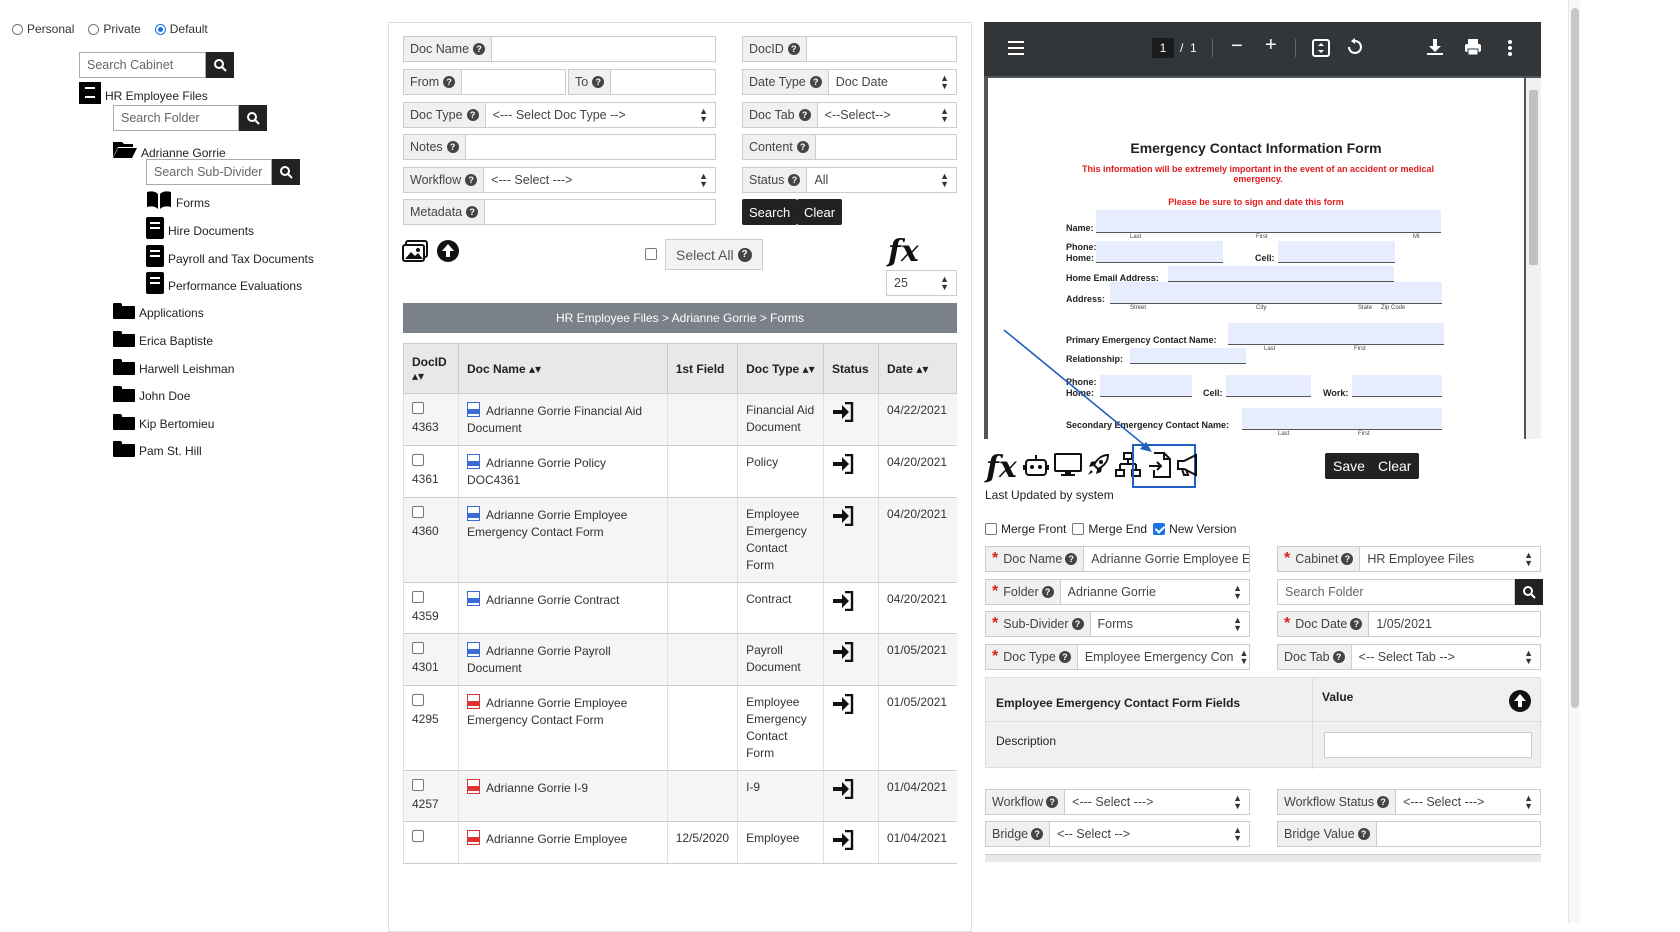 The height and width of the screenshot is (932, 1680). I want to click on col-docname: Doc Name ▴▾, so click(562, 368).